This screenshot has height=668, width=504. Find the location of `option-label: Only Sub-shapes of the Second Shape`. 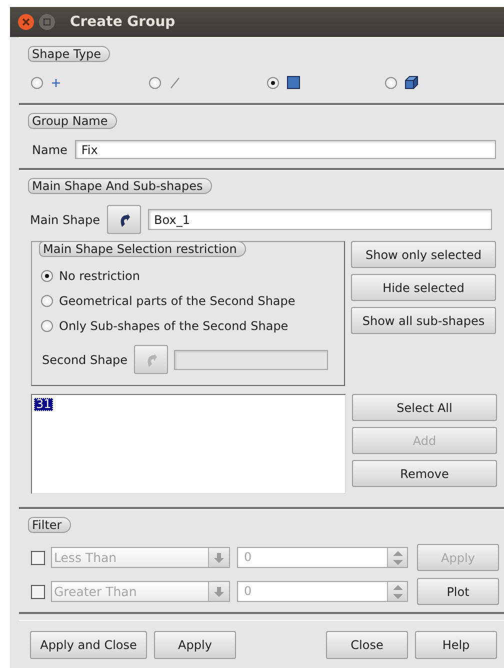

option-label: Only Sub-shapes of the Second Shape is located at coordinates (173, 326).